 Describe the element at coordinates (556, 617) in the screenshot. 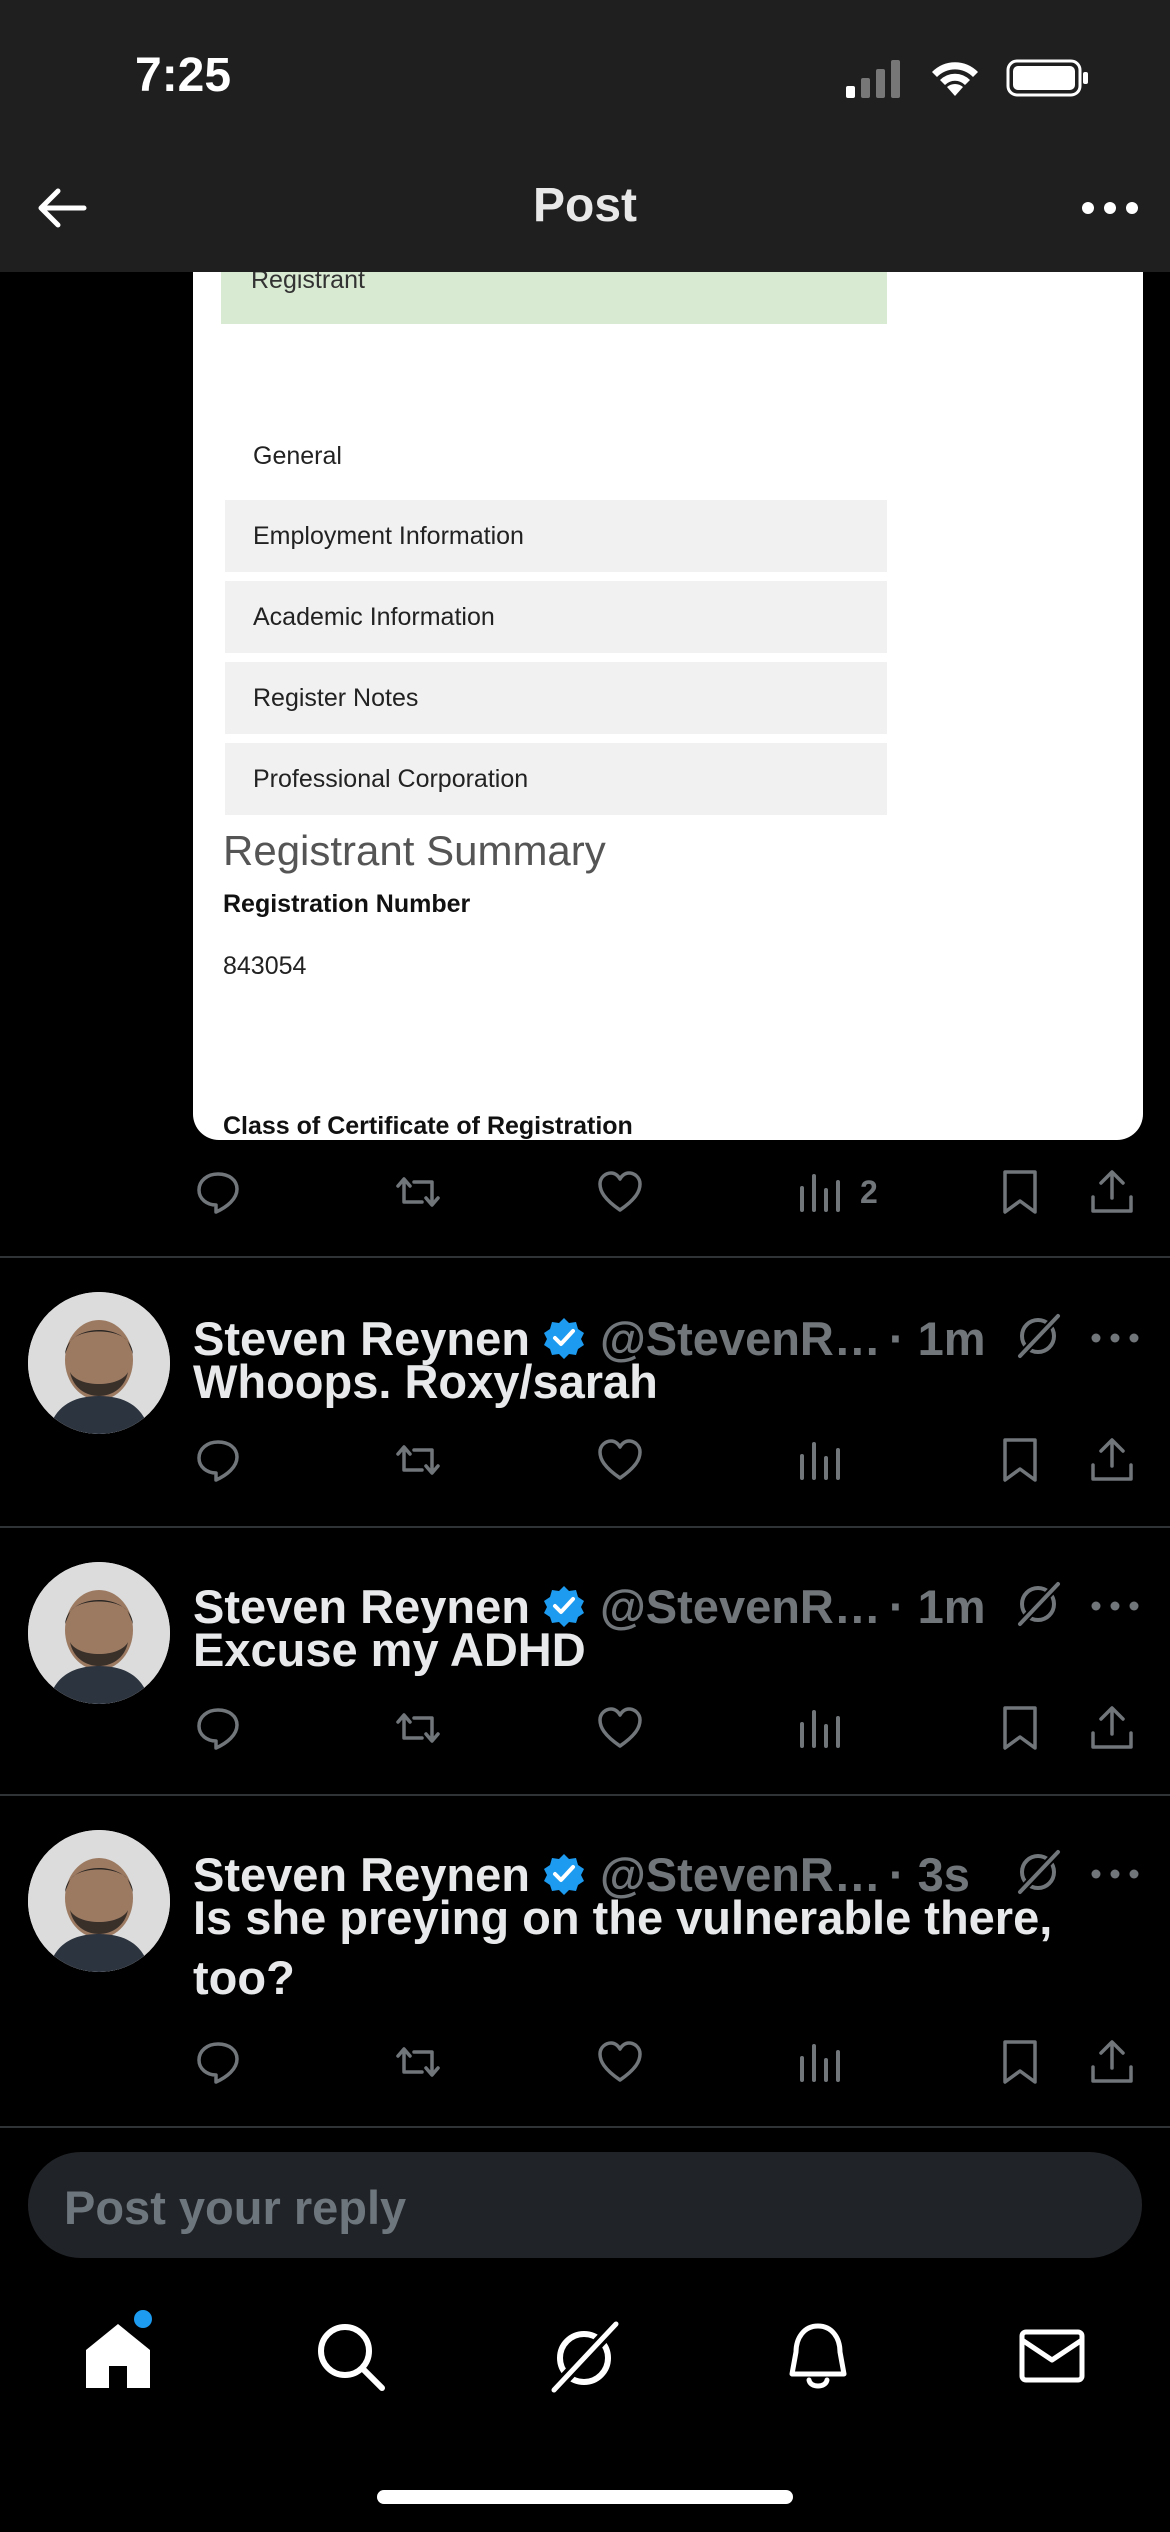

I see `doc-menu-item: Academic Information` at that location.